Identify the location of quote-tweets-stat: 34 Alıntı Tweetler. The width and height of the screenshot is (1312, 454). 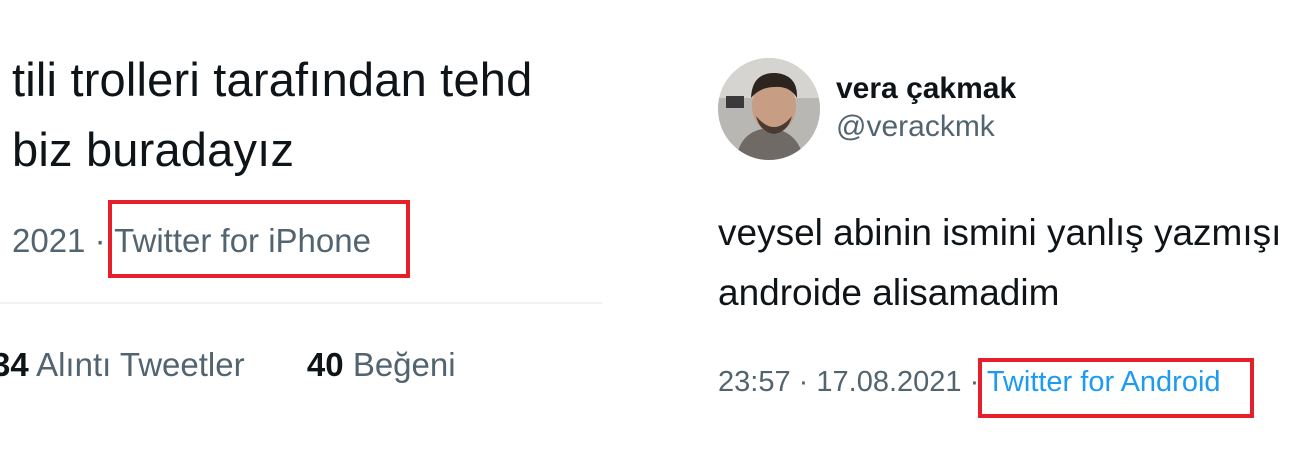
(127, 364).